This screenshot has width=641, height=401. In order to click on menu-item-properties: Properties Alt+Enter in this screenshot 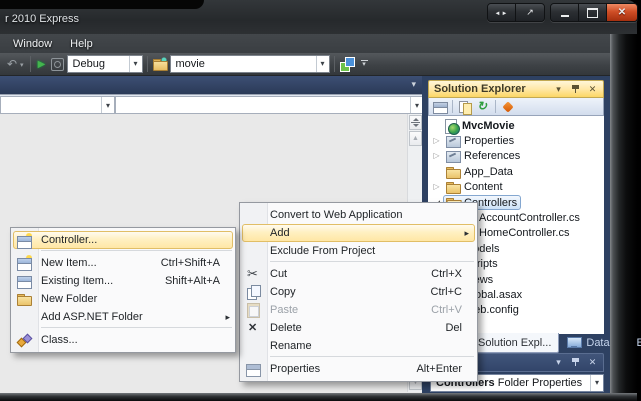, I will do `click(358, 369)`.